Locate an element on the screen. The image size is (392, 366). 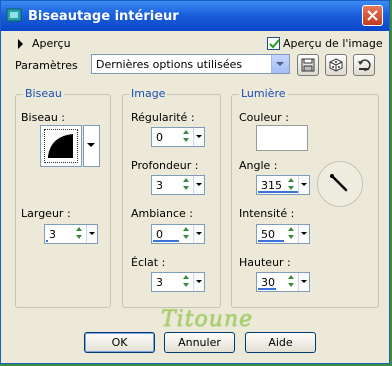
close-button is located at coordinates (372, 15).